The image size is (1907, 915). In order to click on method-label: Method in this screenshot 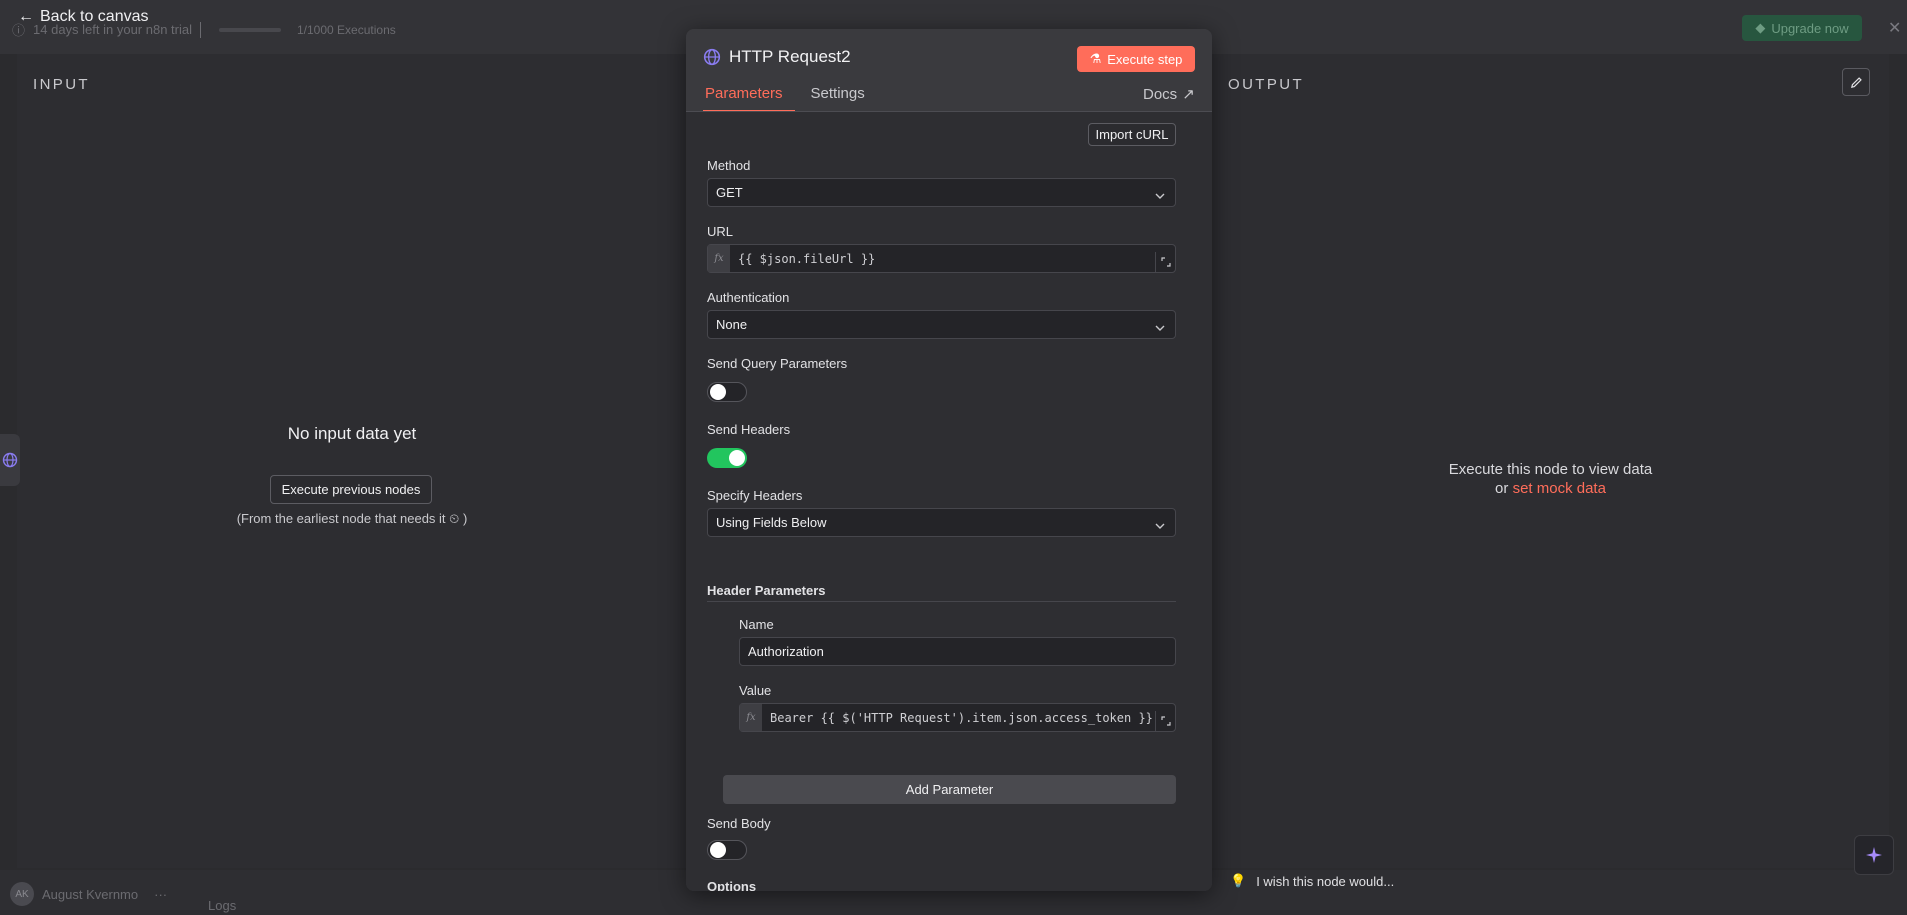, I will do `click(729, 165)`.